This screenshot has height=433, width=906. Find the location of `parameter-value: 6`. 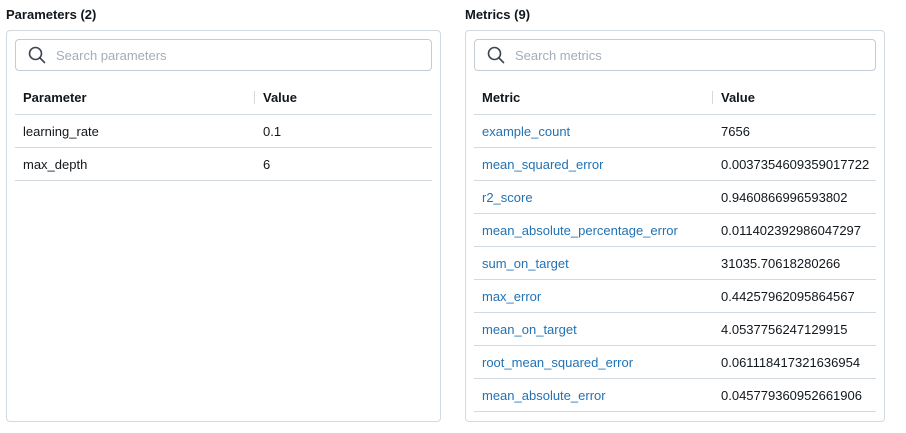

parameter-value: 6 is located at coordinates (267, 164).